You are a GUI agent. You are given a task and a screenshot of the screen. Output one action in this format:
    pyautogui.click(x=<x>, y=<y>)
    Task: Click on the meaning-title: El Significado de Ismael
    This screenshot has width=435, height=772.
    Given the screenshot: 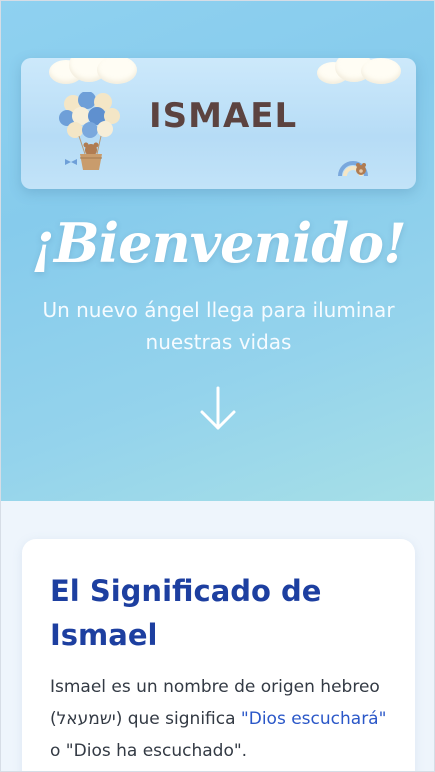 What is the action you would take?
    pyautogui.click(x=186, y=613)
    